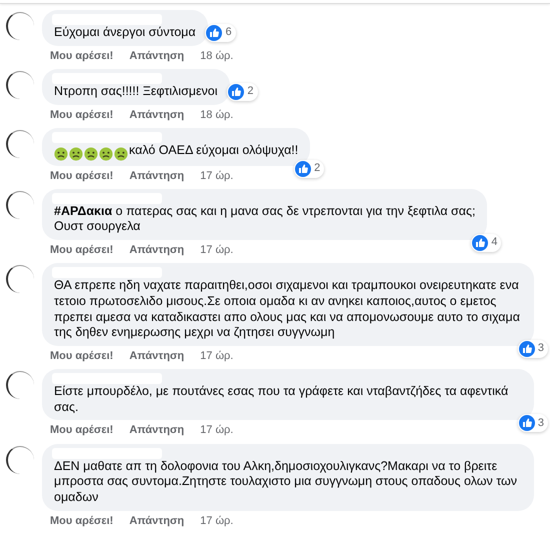  Describe the element at coordinates (494, 243) in the screenshot. I see `like-count: 4` at that location.